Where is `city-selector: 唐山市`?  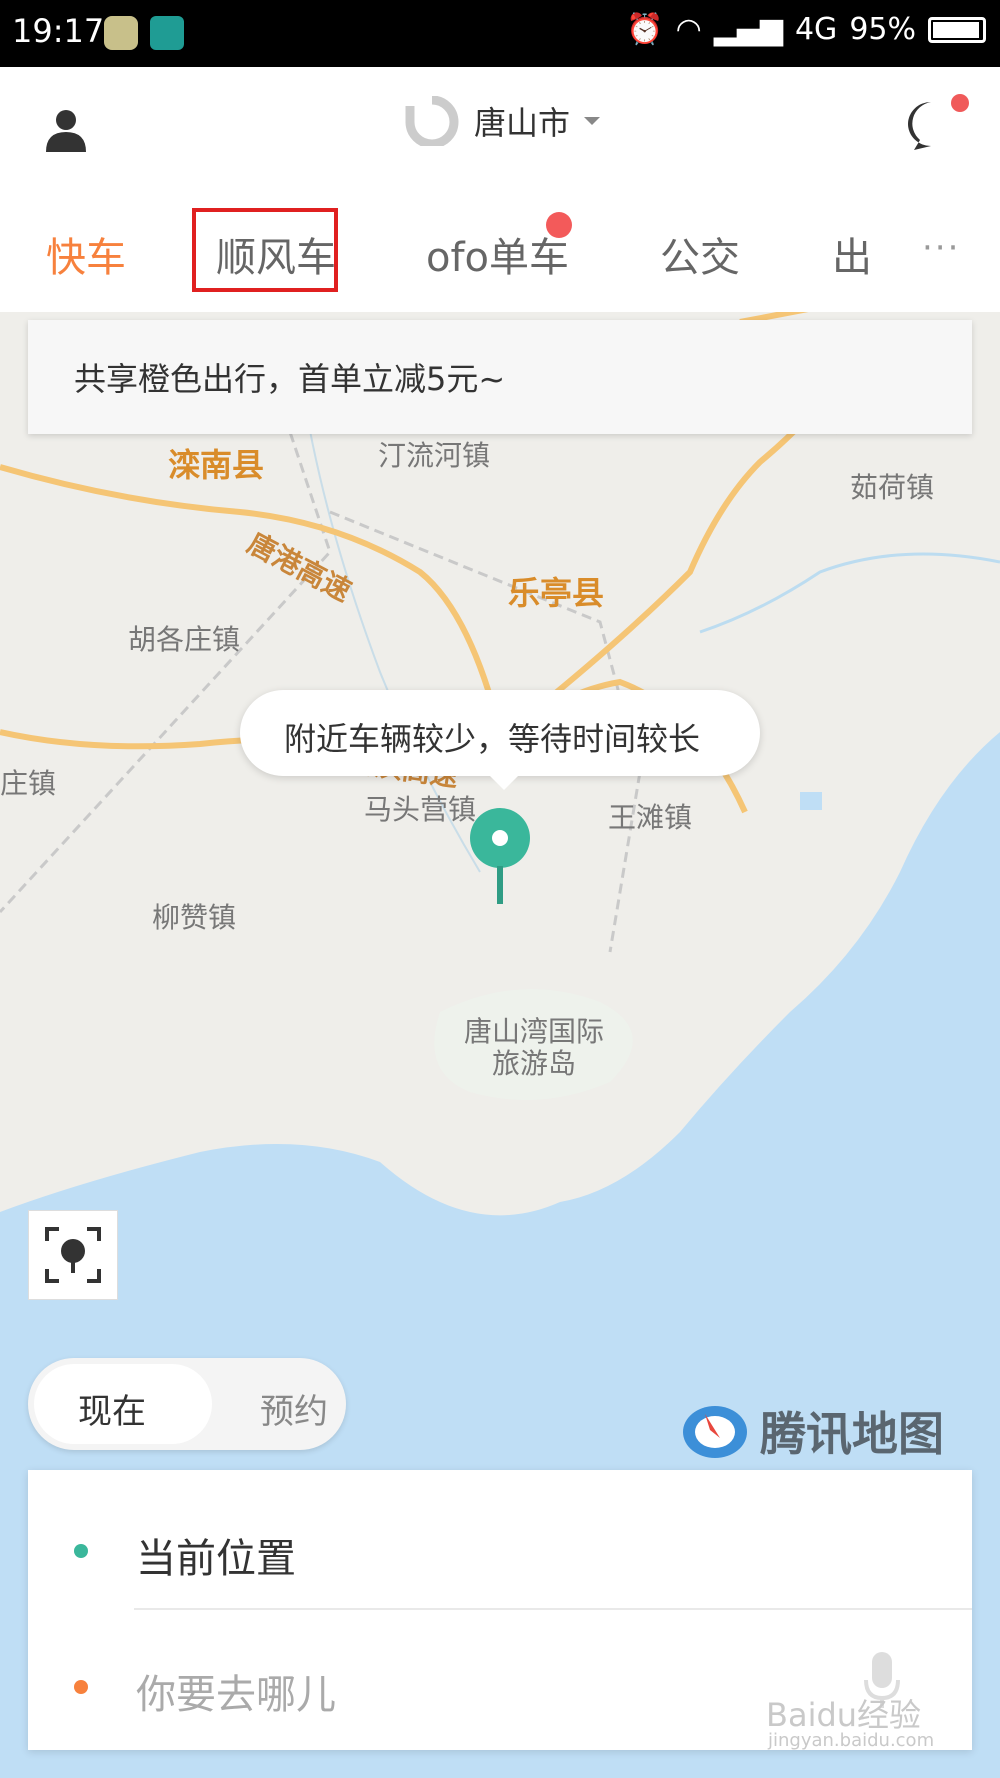 city-selector: 唐山市 is located at coordinates (502, 121).